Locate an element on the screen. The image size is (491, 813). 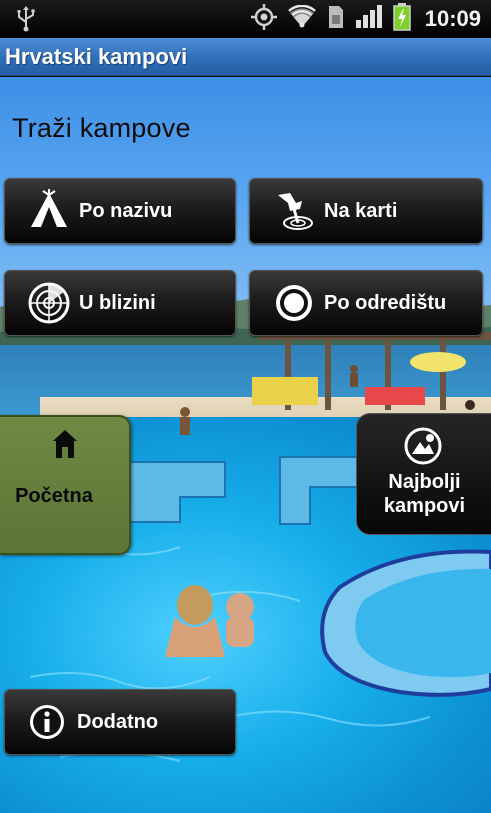
search-by-name-button: Po nazivu is located at coordinates (120, 211).